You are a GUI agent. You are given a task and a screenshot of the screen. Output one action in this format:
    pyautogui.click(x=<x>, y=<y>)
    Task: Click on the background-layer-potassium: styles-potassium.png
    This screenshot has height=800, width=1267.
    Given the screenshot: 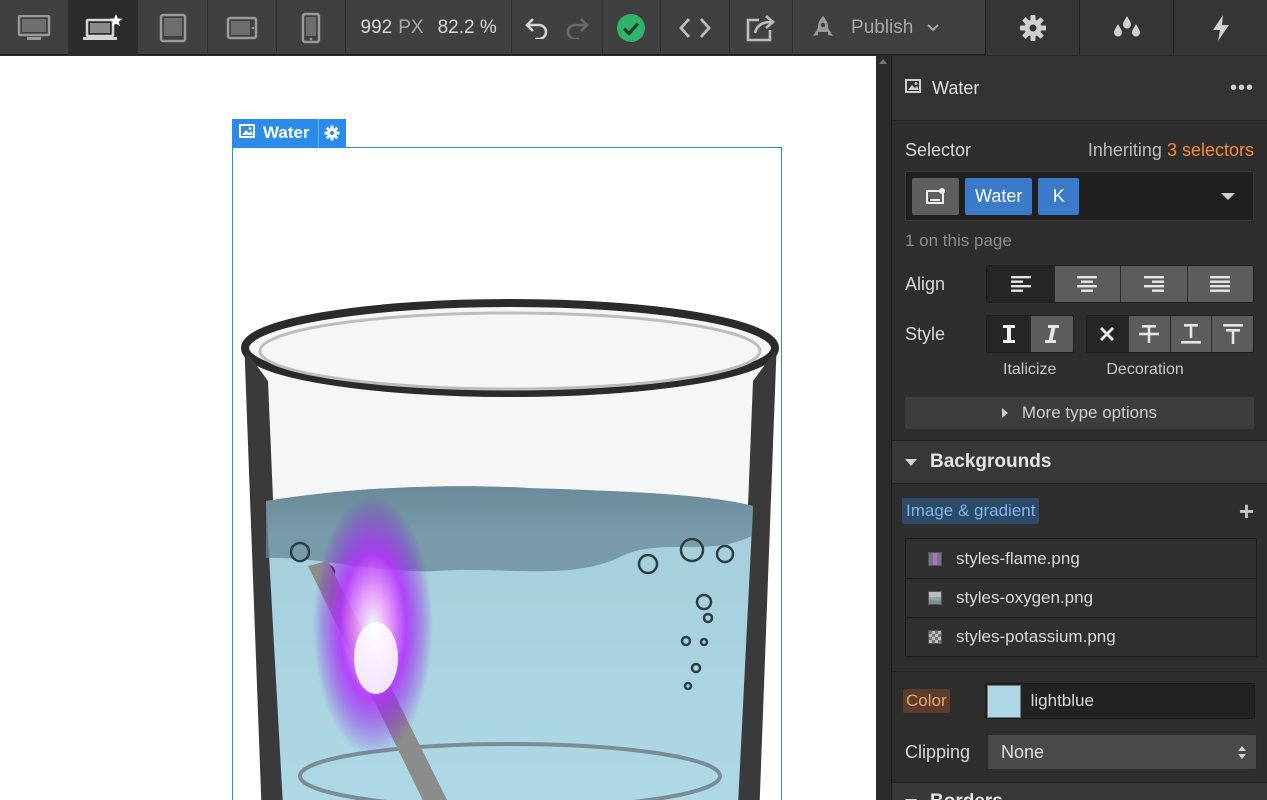 What is the action you would take?
    pyautogui.click(x=1081, y=636)
    